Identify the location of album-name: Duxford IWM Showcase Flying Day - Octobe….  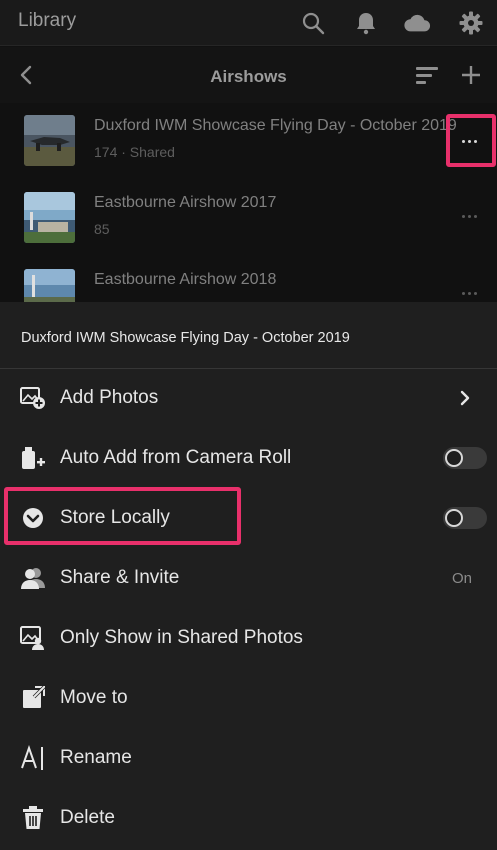
(275, 125).